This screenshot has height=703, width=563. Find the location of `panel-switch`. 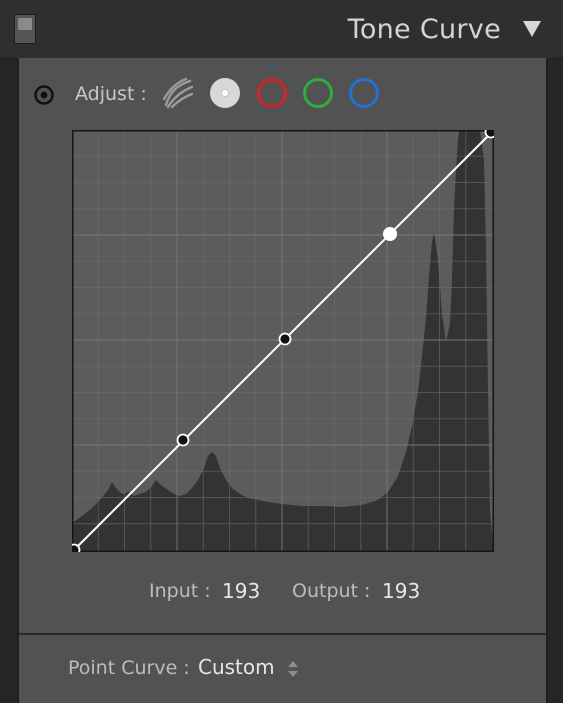

panel-switch is located at coordinates (25, 29).